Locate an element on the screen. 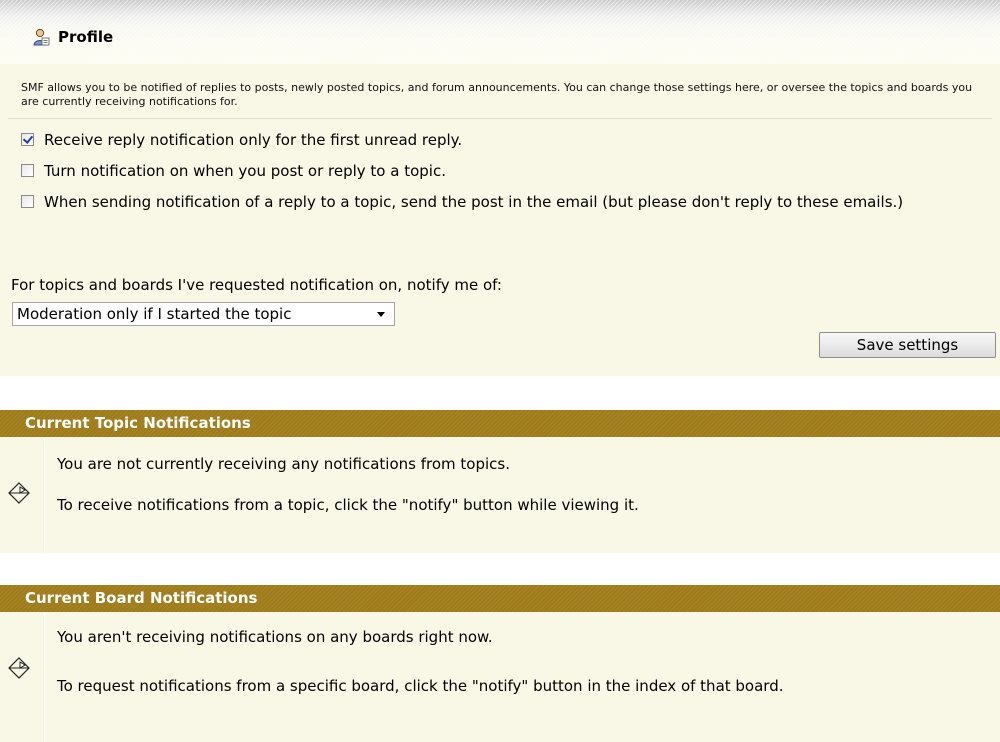 This screenshot has height=742, width=1000. user-profile-icon is located at coordinates (41, 37).